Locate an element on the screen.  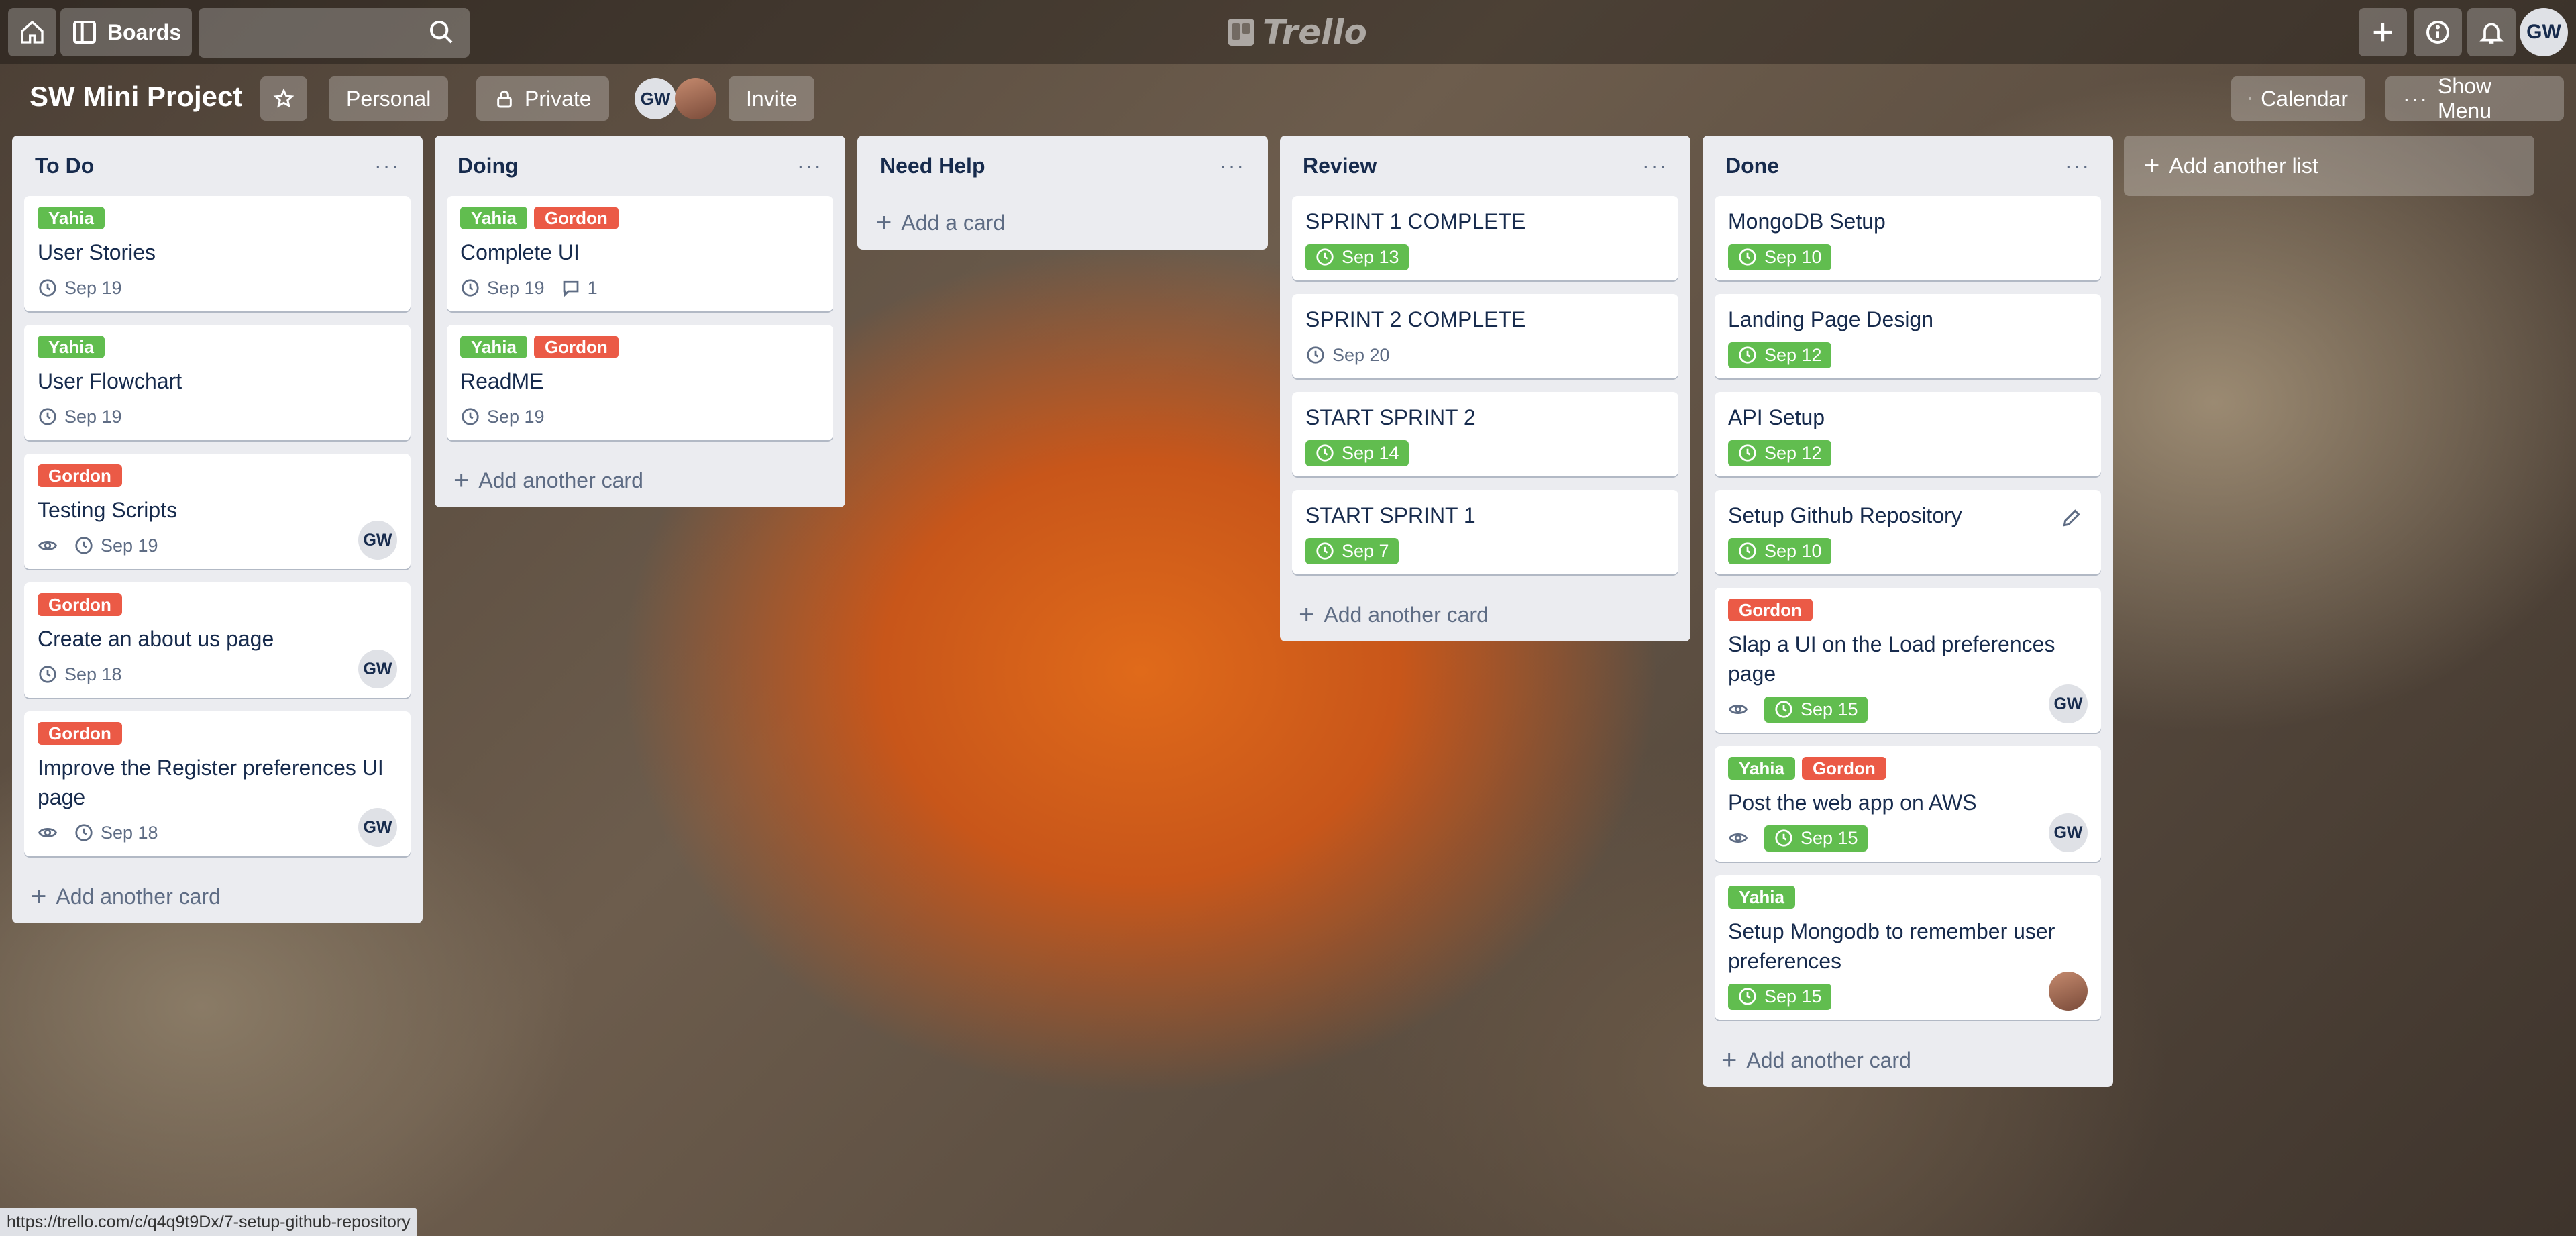
card: SPRINT 2 COMPLETE Sep 20 is located at coordinates (1485, 336).